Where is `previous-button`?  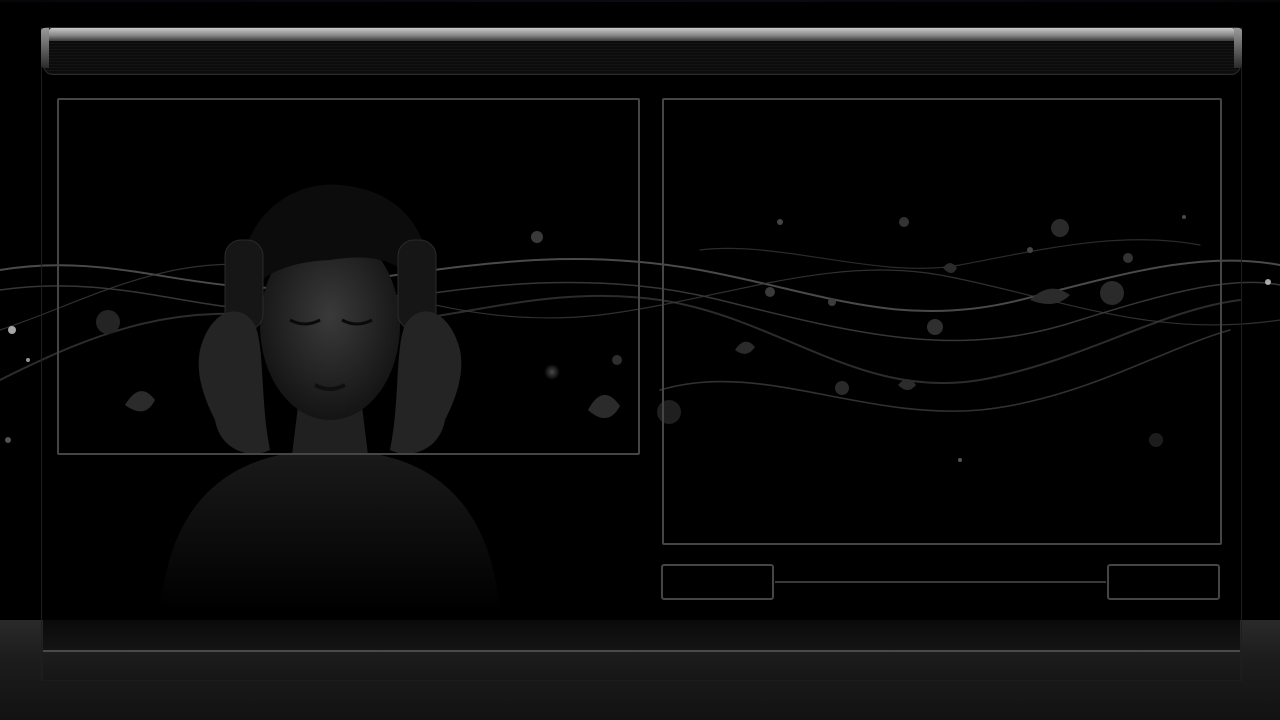
previous-button is located at coordinates (717, 582).